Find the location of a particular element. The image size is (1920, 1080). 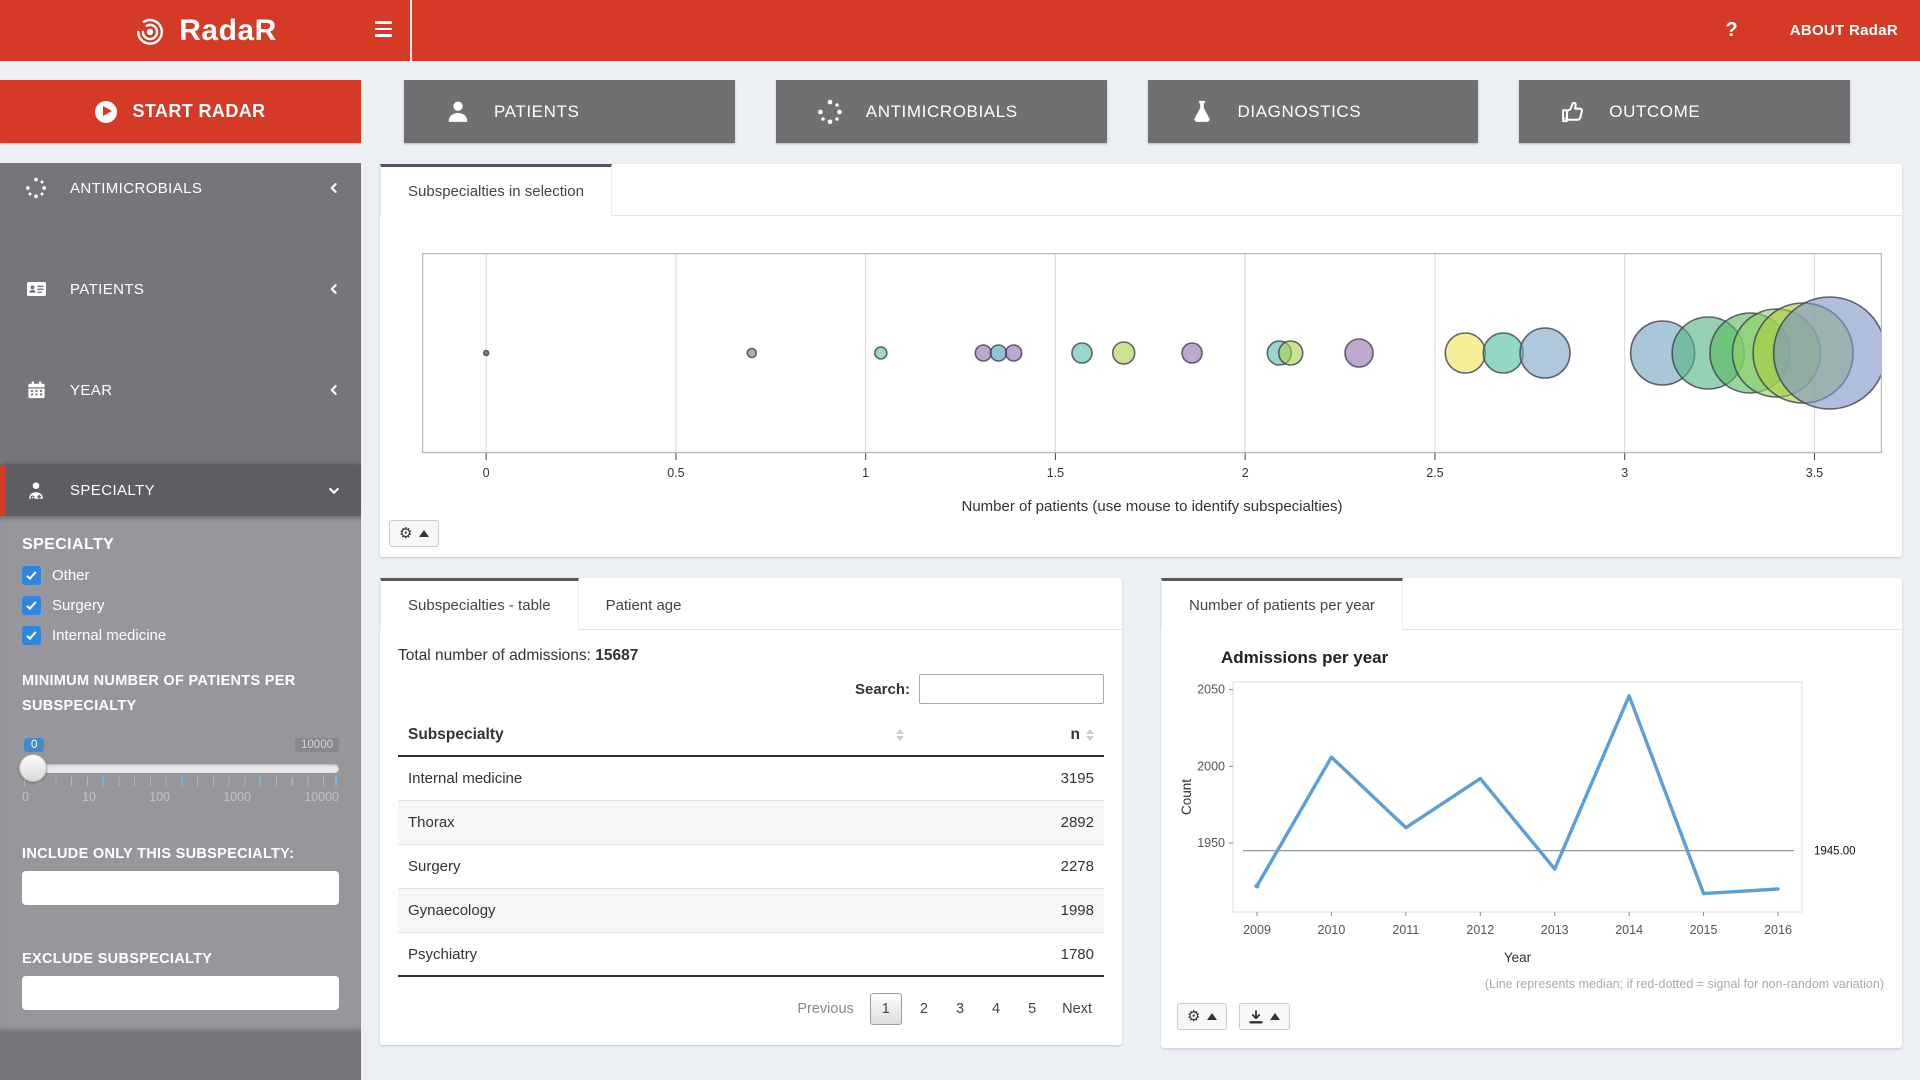

sidebar-item-year: YEAR is located at coordinates (180, 390).